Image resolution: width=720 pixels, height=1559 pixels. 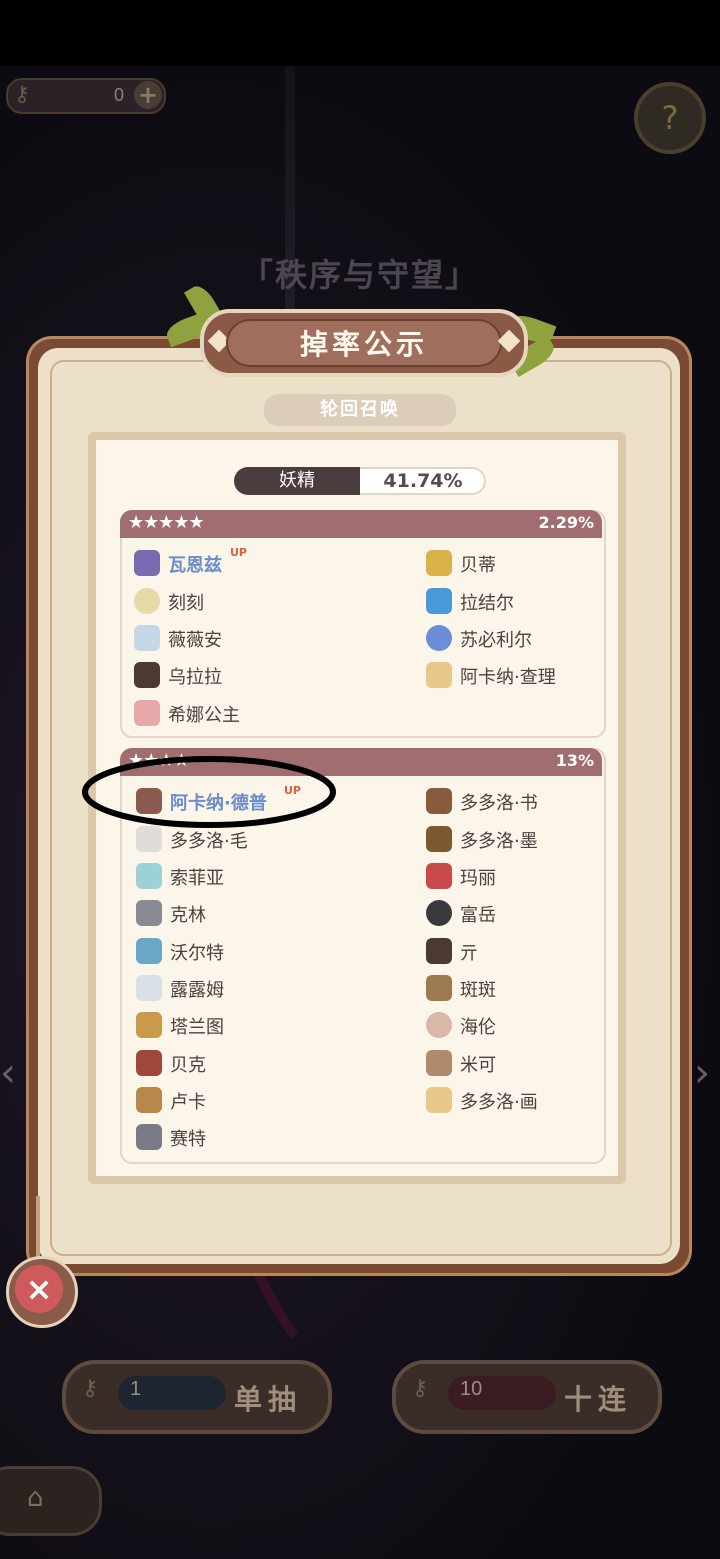 What do you see at coordinates (297, 481) in the screenshot?
I see `category-name: 妖精` at bounding box center [297, 481].